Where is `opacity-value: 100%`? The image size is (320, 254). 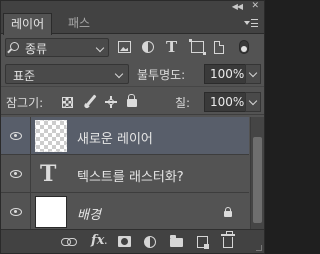
opacity-value: 100% is located at coordinates (227, 74).